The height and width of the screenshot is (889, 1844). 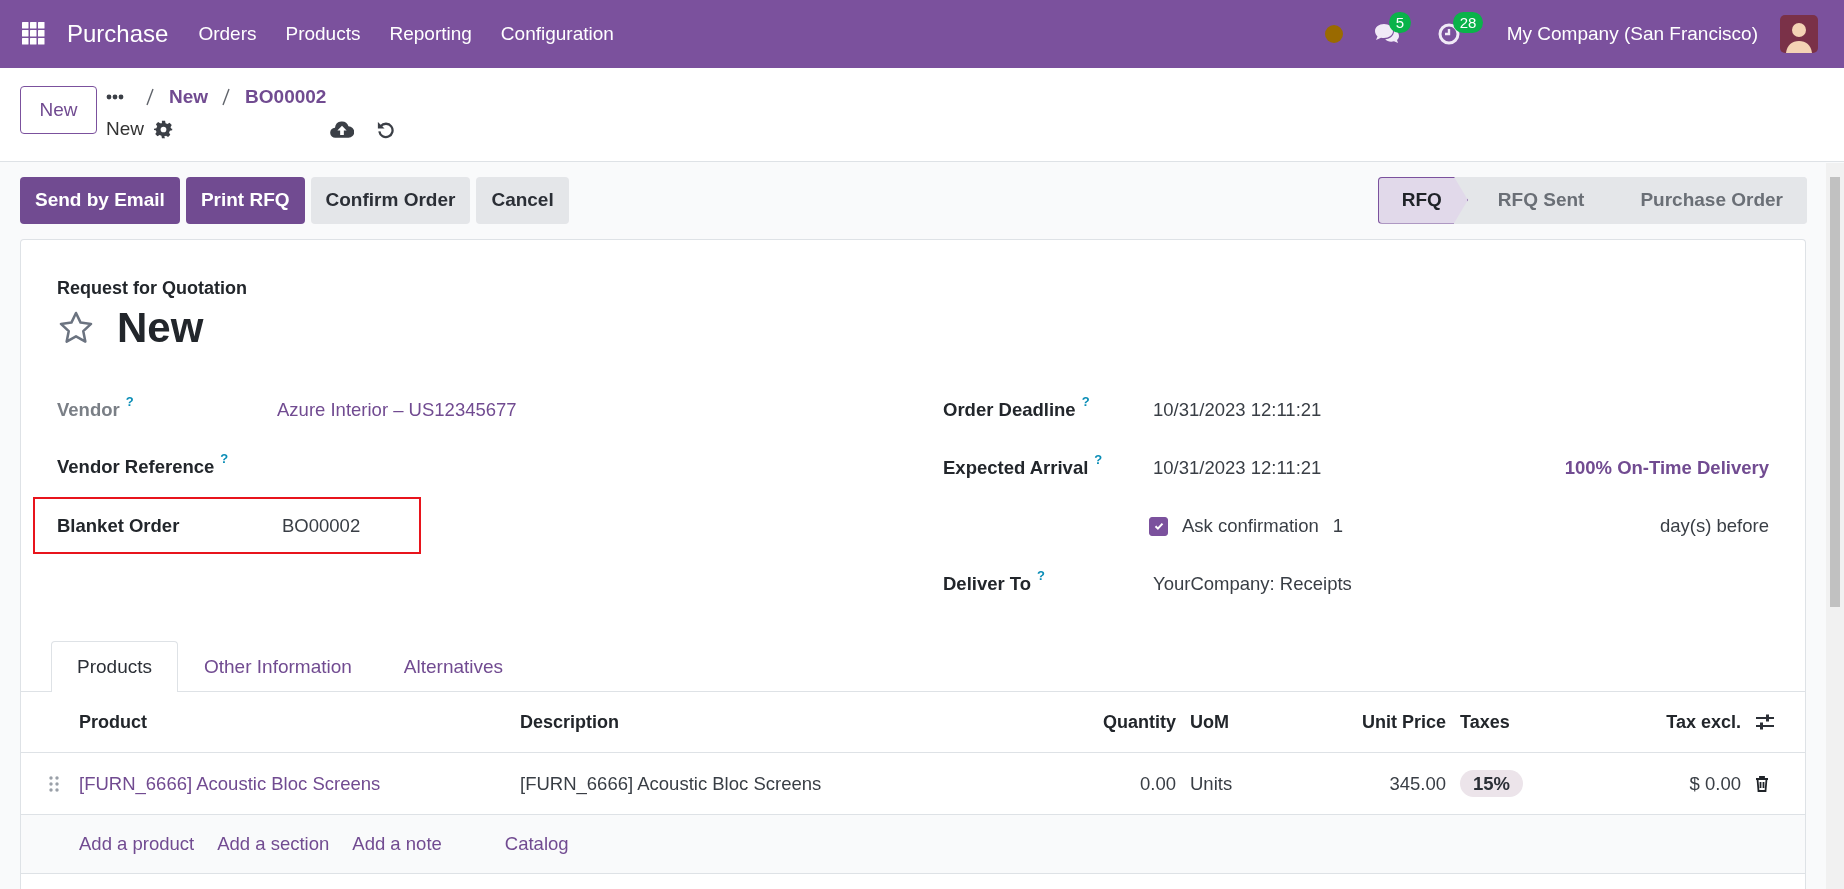 I want to click on field-label: Expected Arrival, so click(x=1016, y=468).